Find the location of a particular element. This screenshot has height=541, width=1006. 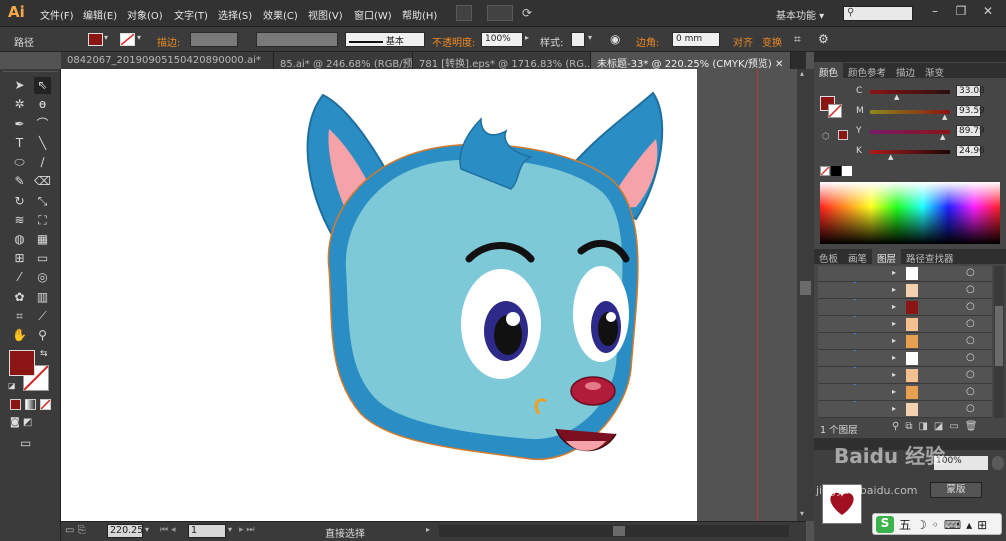

corner-label: 边角: is located at coordinates (647, 41).